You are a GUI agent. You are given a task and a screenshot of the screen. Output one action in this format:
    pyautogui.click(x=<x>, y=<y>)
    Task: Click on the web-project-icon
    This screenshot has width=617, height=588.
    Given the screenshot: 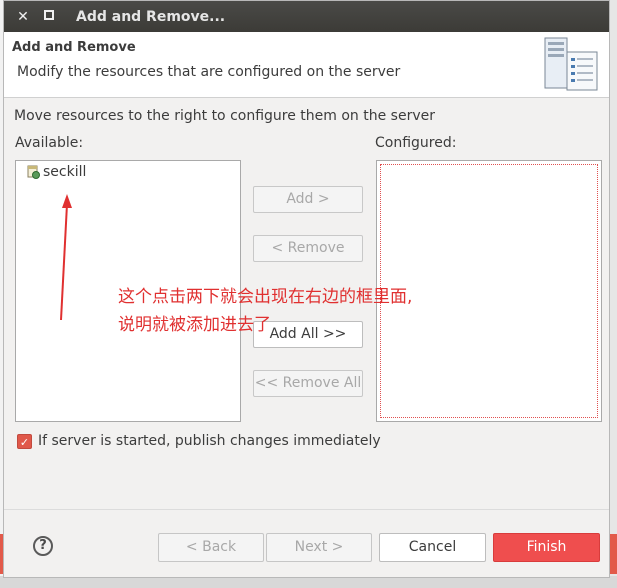 What is the action you would take?
    pyautogui.click(x=33, y=172)
    